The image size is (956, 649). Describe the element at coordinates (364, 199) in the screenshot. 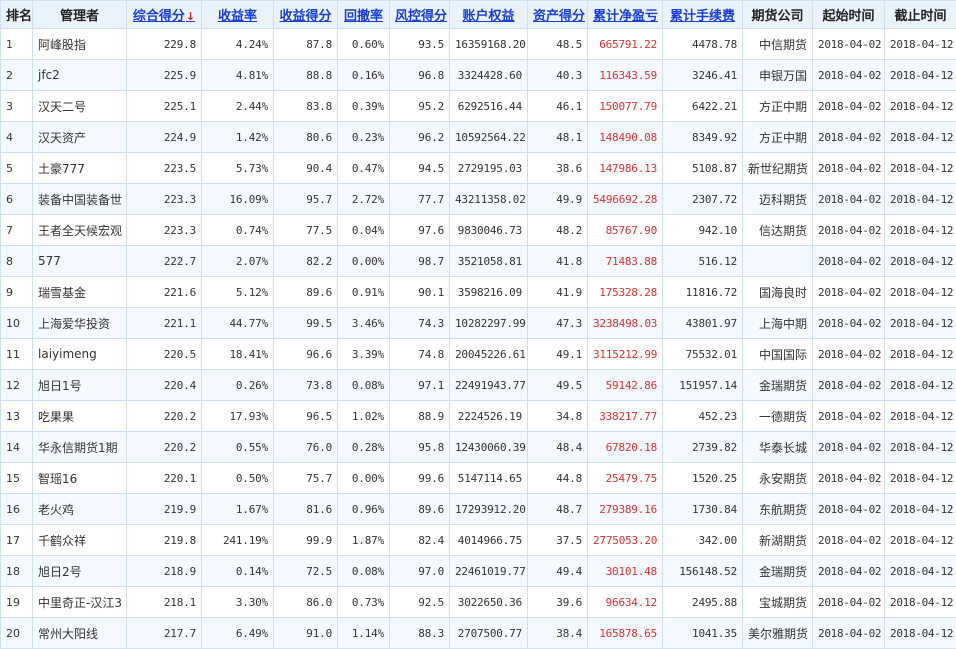

I see `drawdown-cell: 2.72%` at that location.